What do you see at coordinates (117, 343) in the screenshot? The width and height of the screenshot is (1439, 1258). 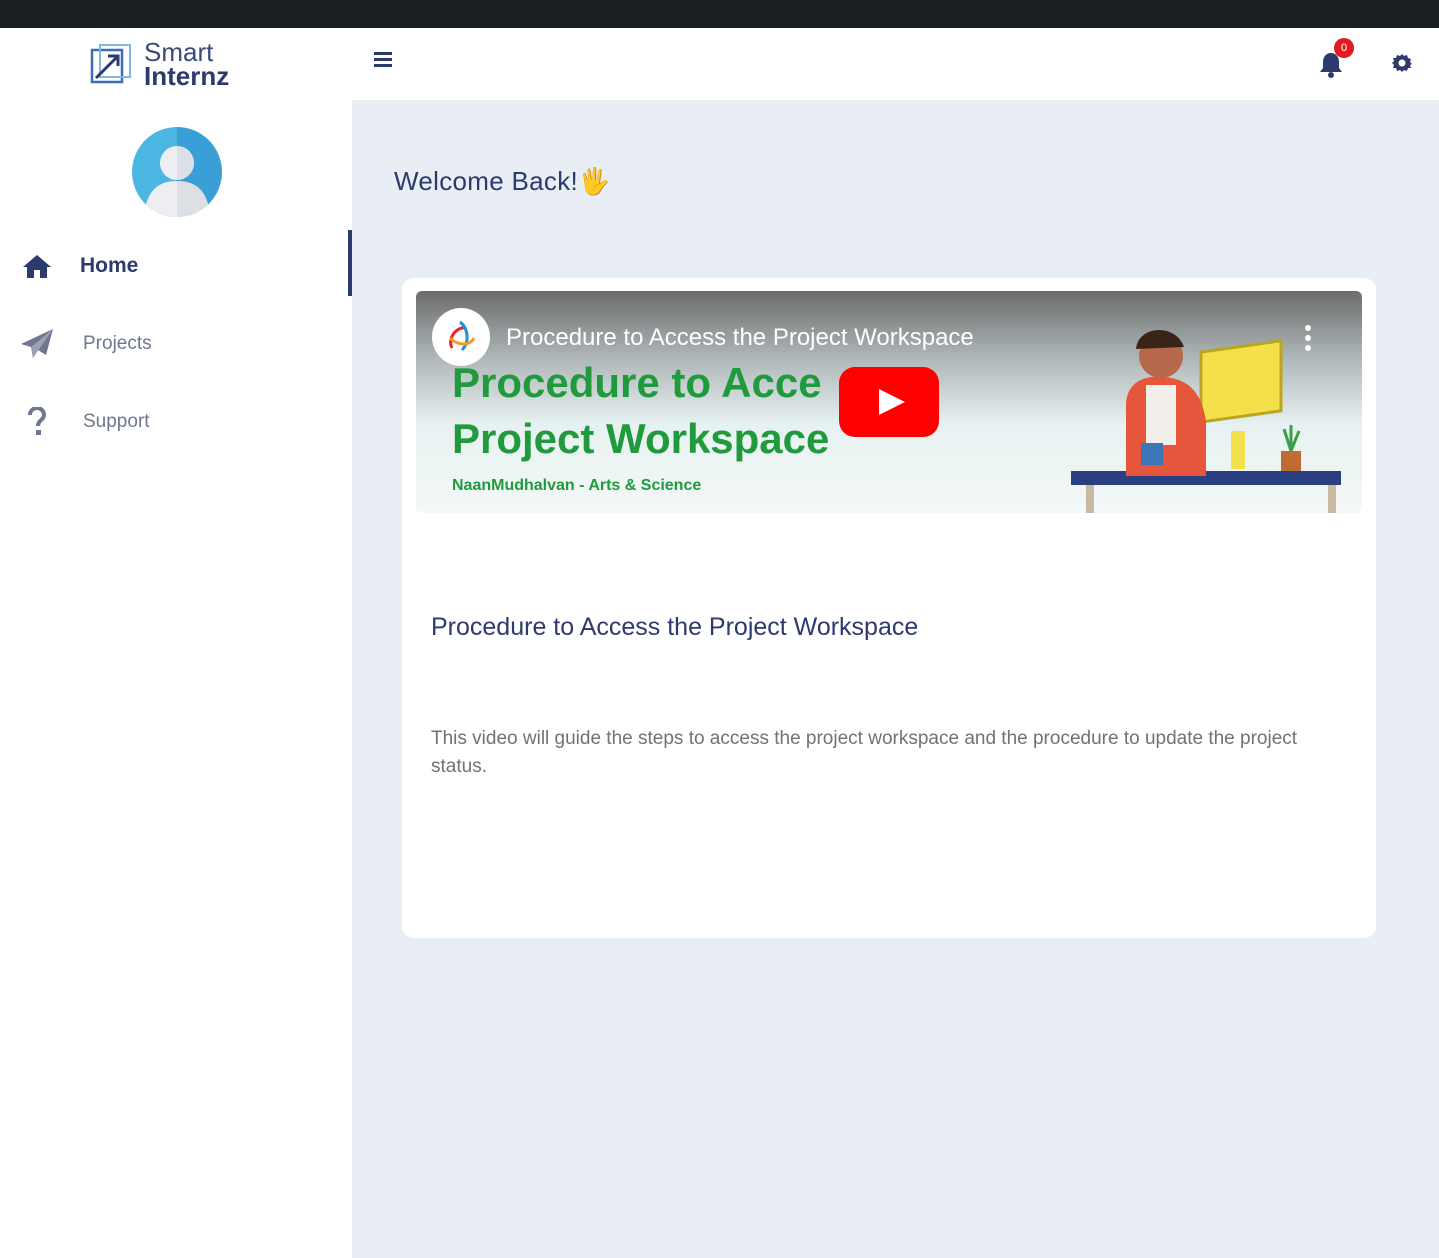 I see `sidebar-item-label: Projects` at bounding box center [117, 343].